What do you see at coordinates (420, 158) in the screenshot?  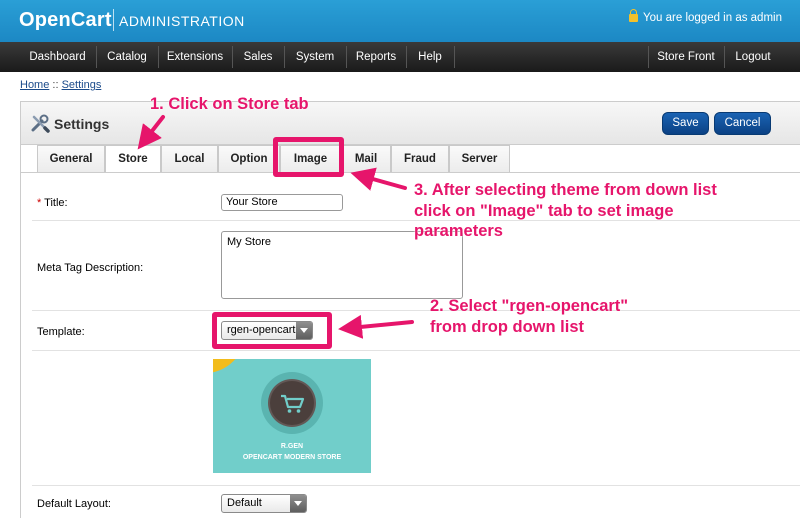 I see `tab-fraud: Fraud` at bounding box center [420, 158].